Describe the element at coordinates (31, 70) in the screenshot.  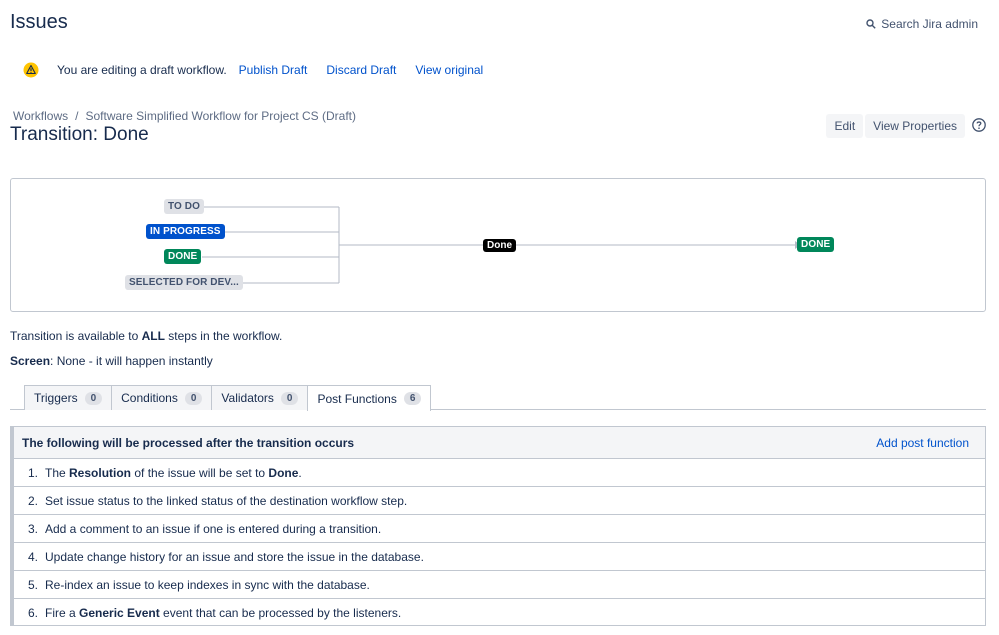
I see `warning-icon` at that location.